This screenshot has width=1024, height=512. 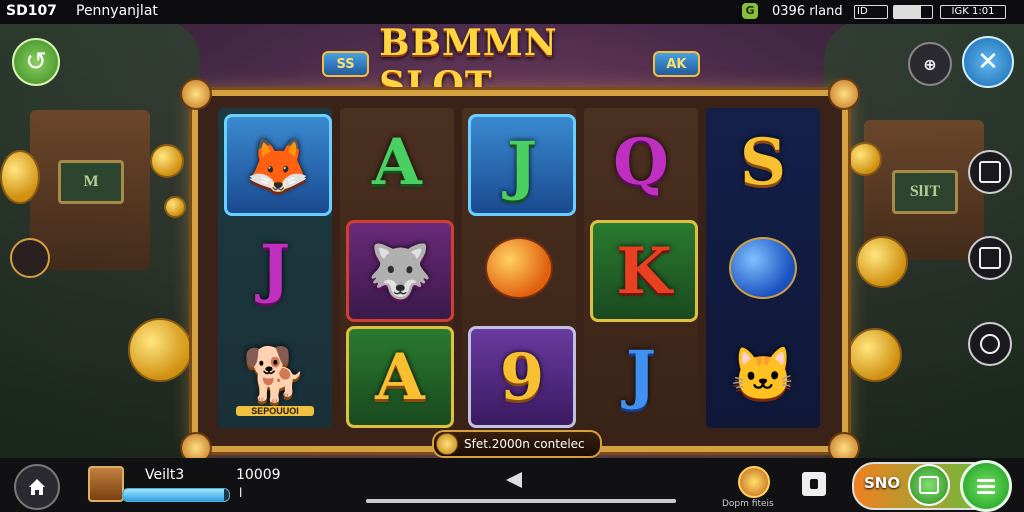 I want to click on status-app-name: Pennyanjlat, so click(x=117, y=11).